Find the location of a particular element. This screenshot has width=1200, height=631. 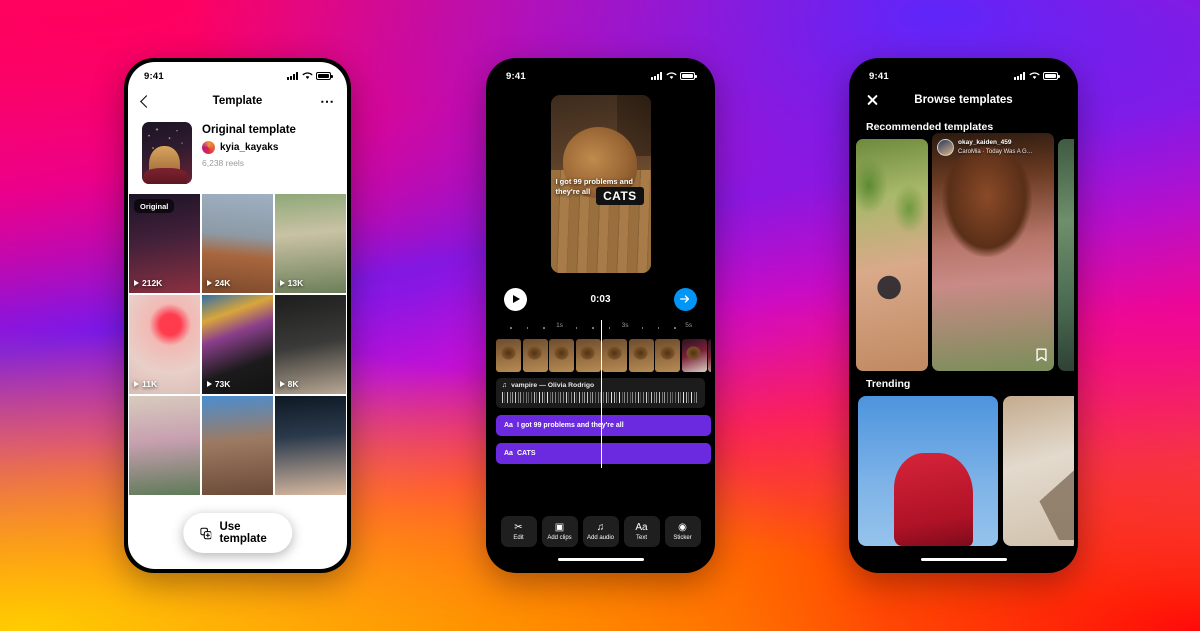

view-count: 13K is located at coordinates (291, 283).